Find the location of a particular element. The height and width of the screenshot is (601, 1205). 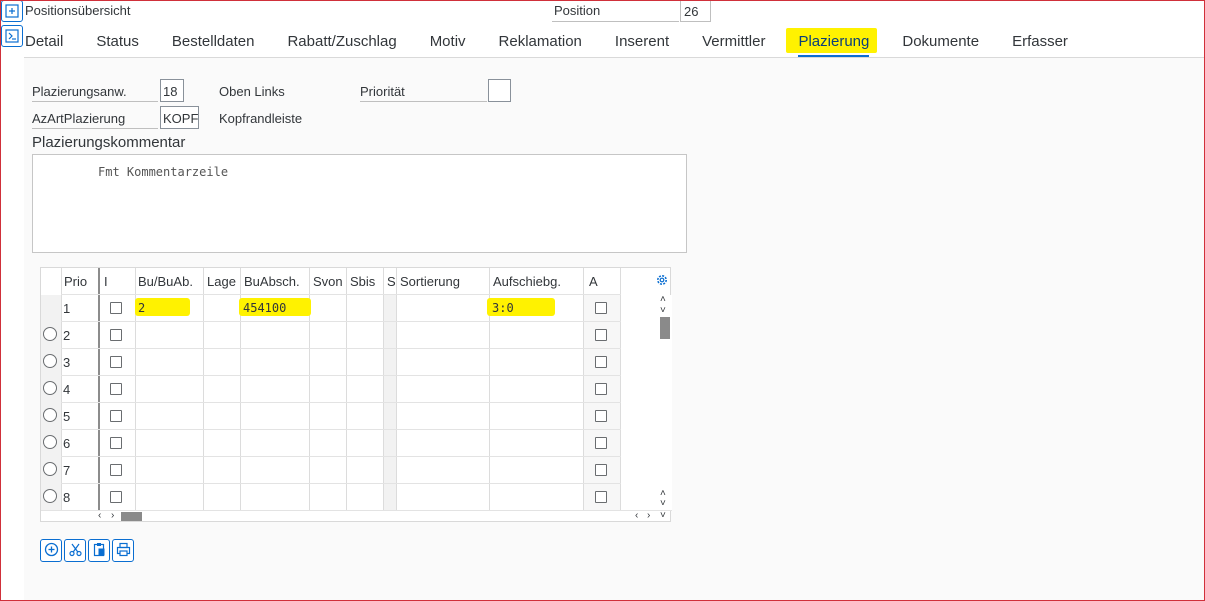

row-prio: 2 is located at coordinates (67, 335).